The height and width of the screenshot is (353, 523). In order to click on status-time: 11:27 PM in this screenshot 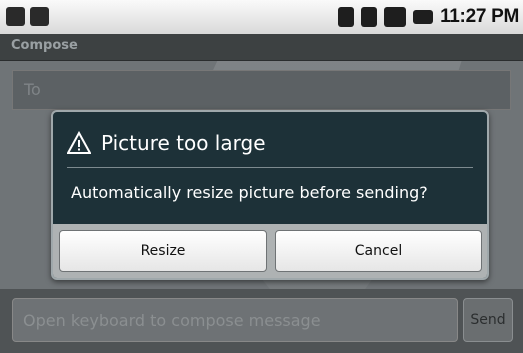, I will do `click(479, 16)`.